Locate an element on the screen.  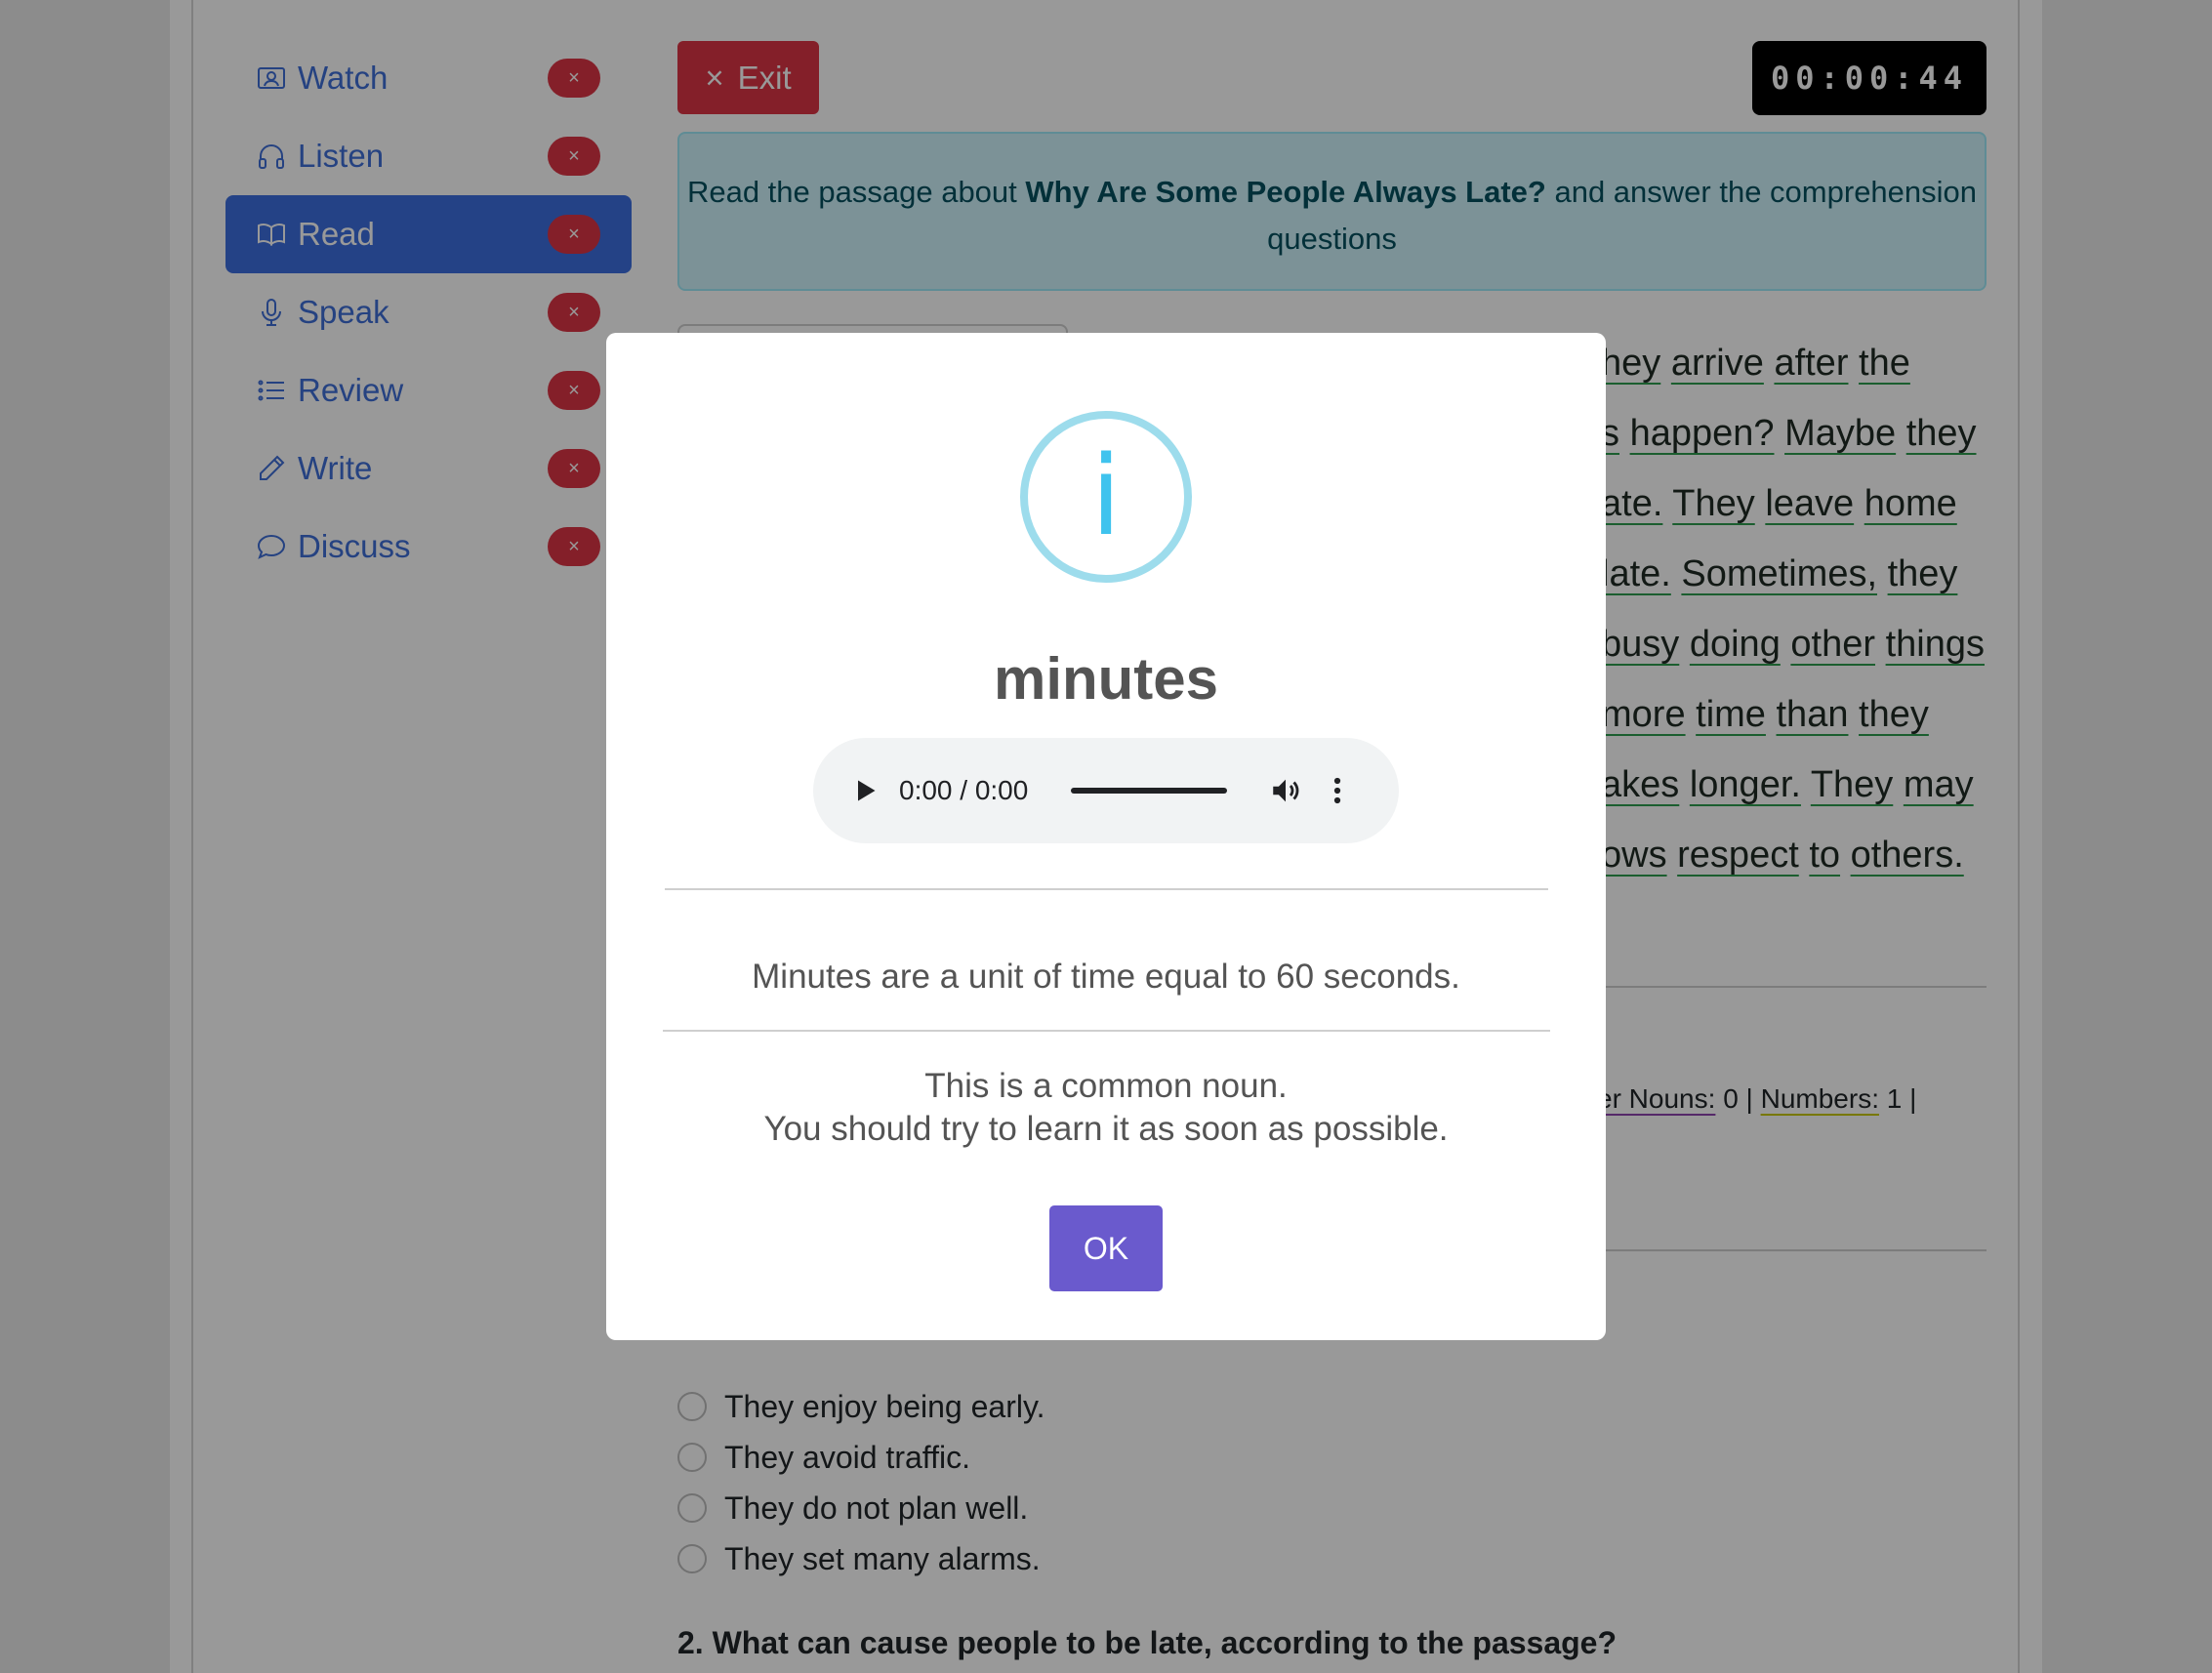
volume-icon is located at coordinates (1285, 790).